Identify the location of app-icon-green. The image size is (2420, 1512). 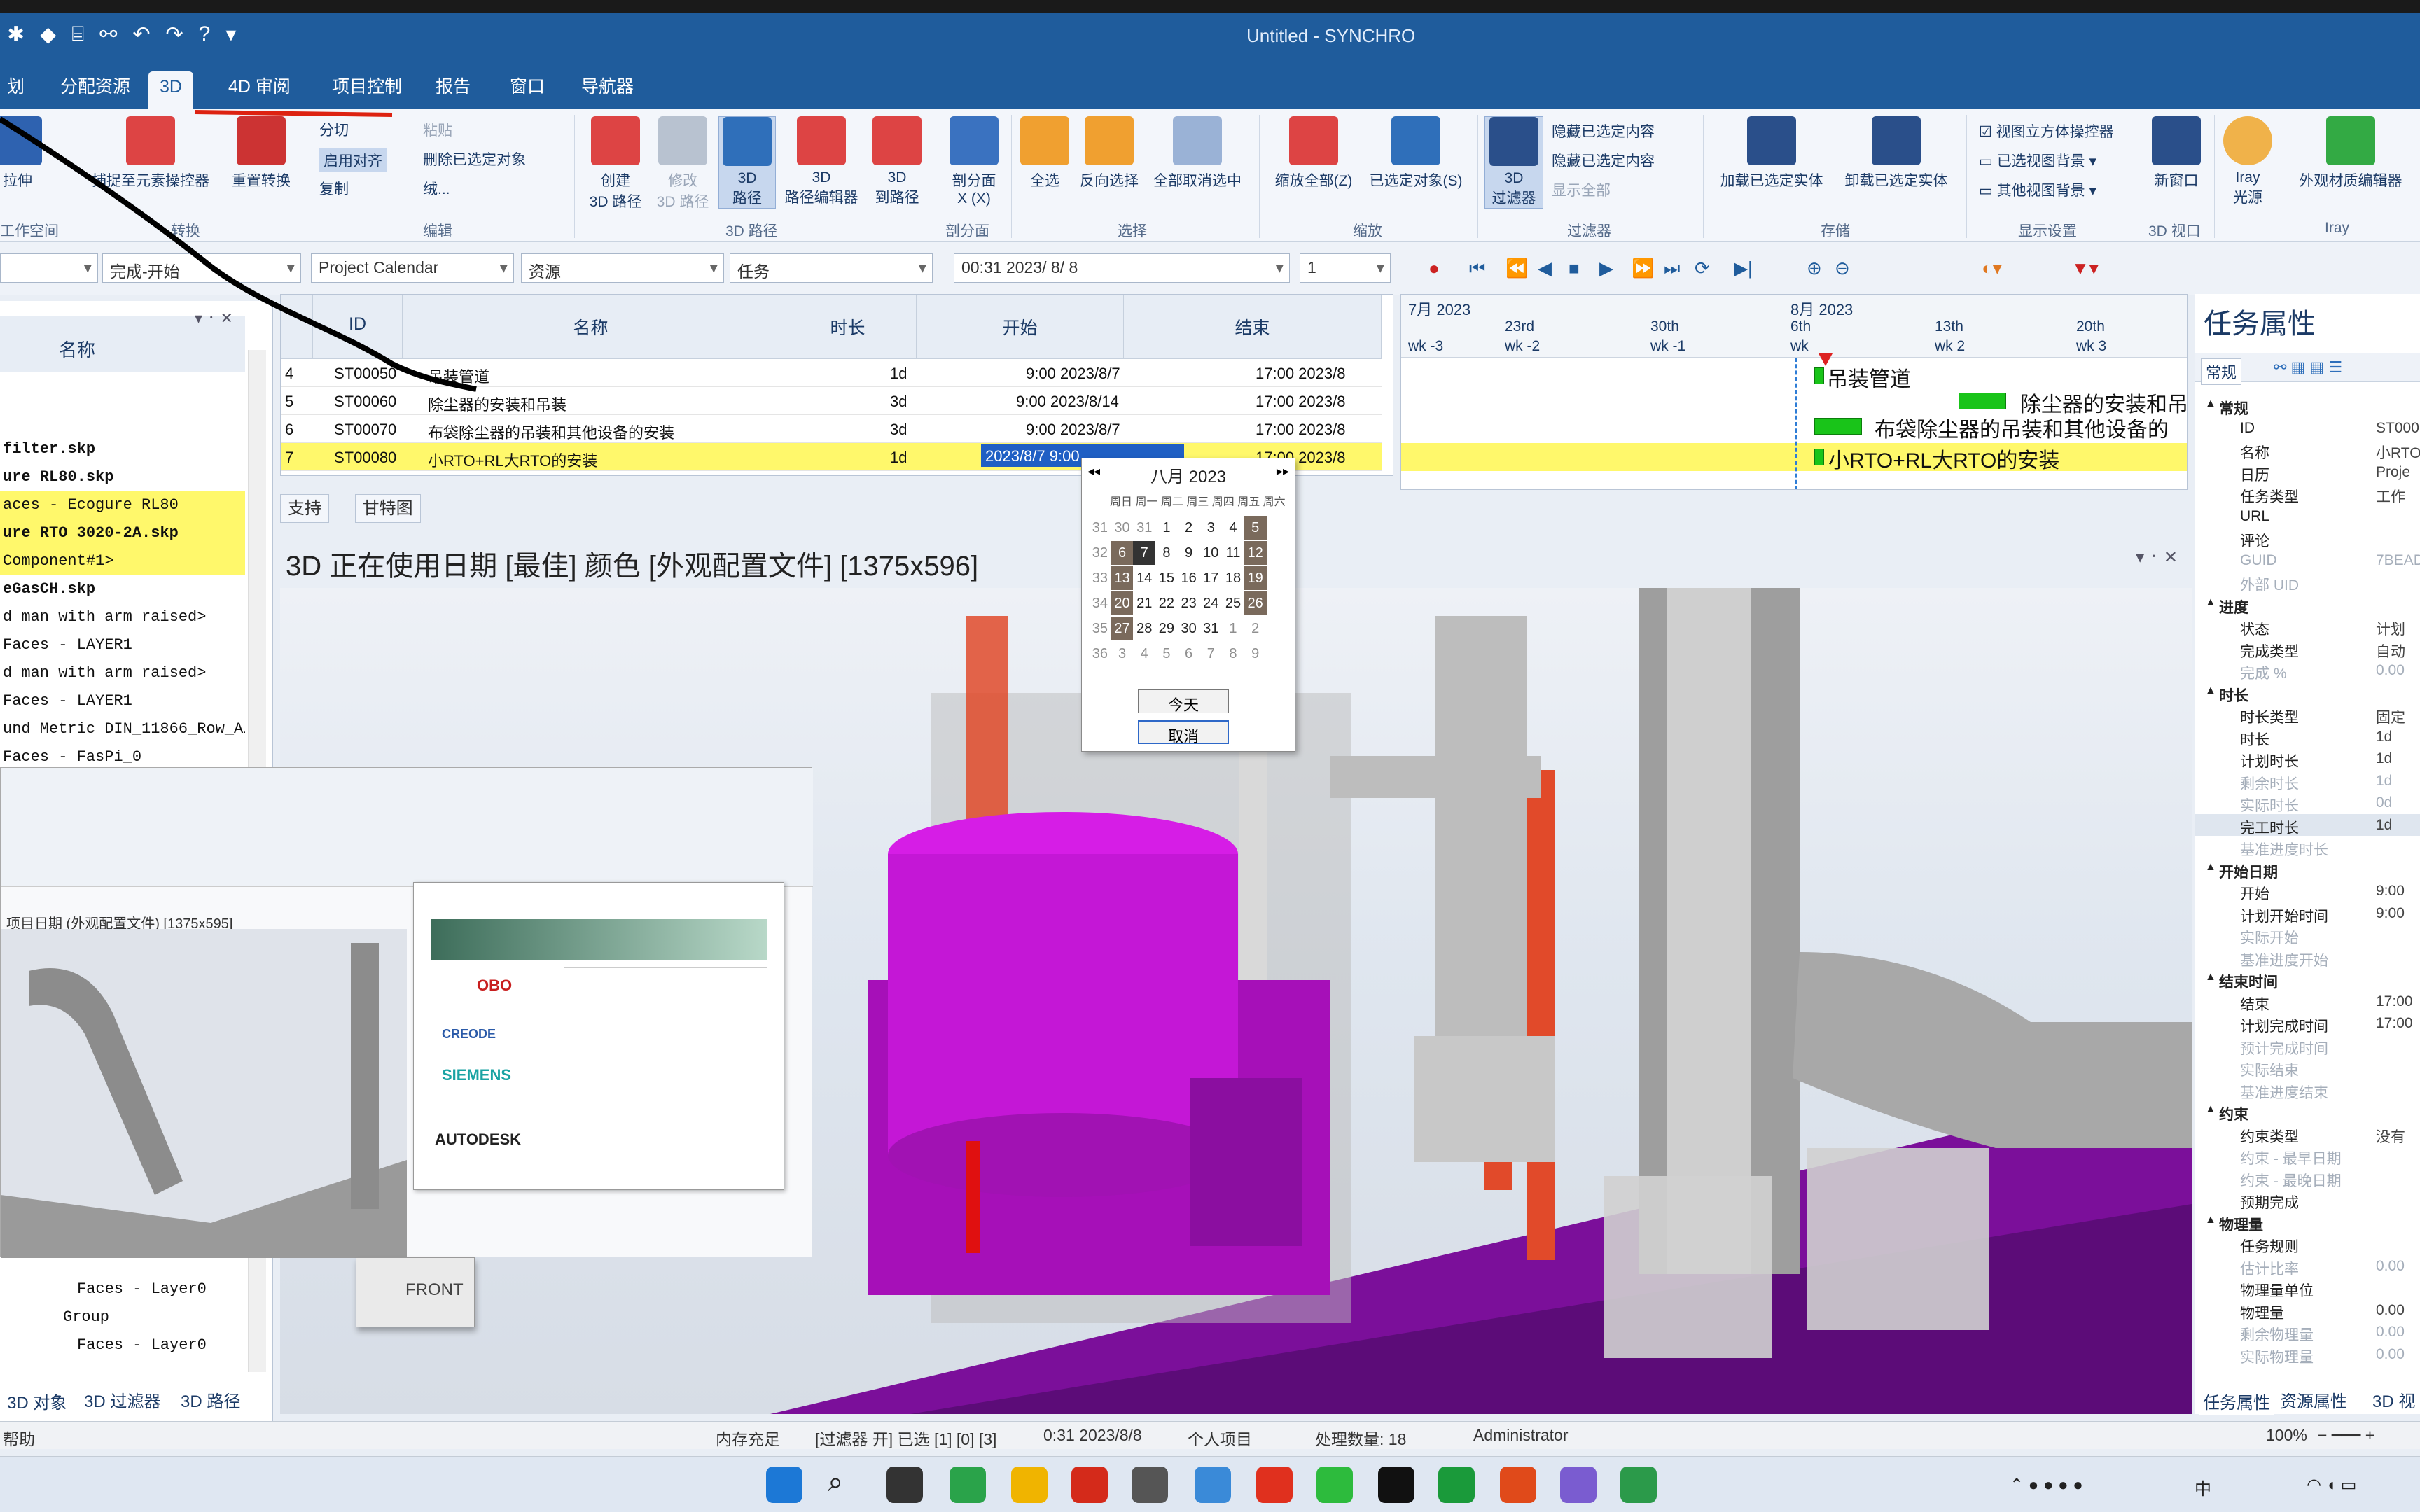
(1457, 1484).